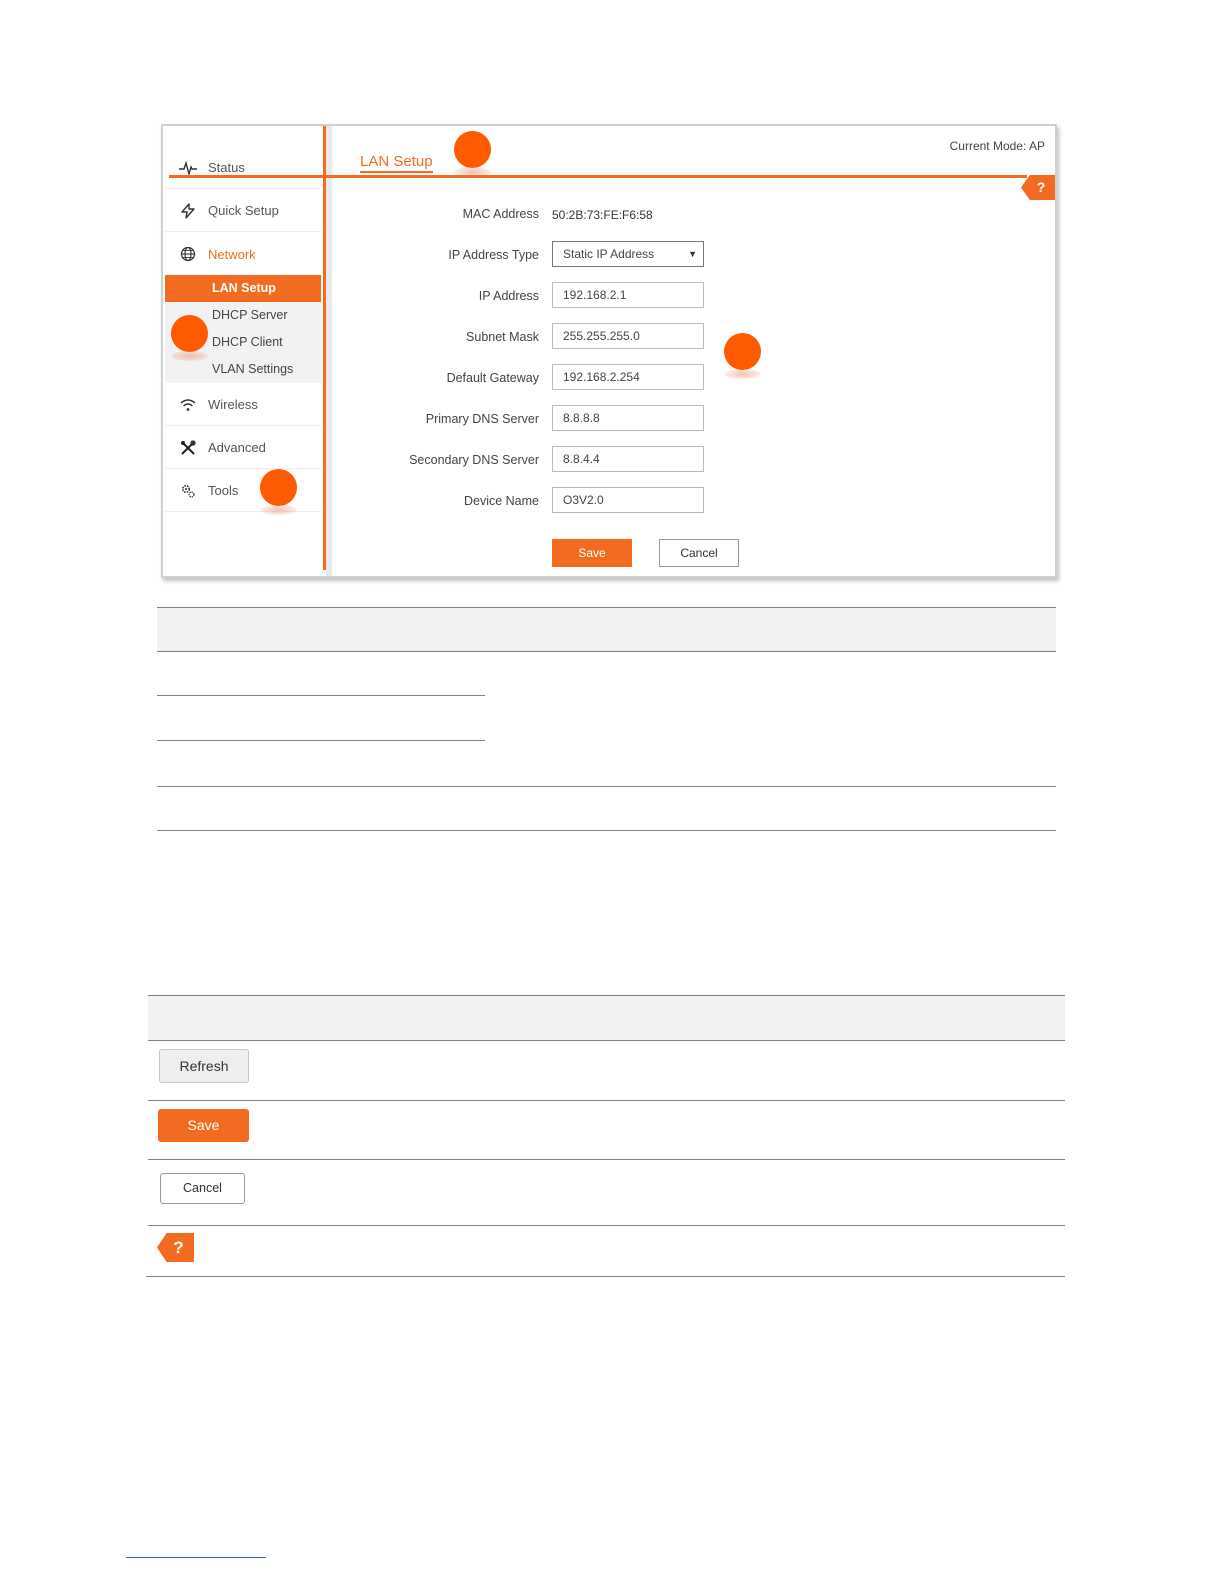  What do you see at coordinates (609, 254) in the screenshot?
I see `ip-type-value: Static IP Address` at bounding box center [609, 254].